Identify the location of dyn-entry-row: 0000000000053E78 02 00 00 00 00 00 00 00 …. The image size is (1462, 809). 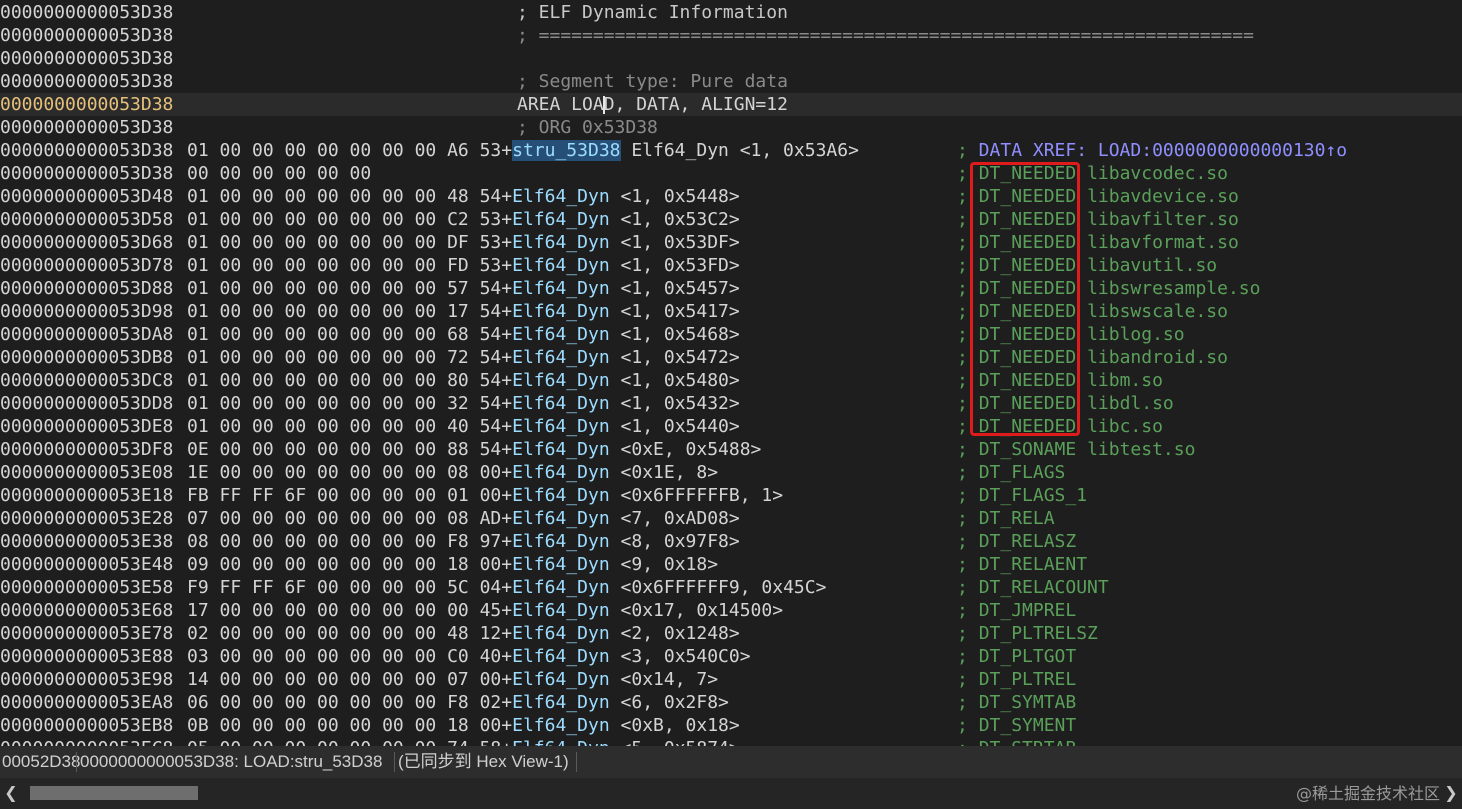
(731, 633).